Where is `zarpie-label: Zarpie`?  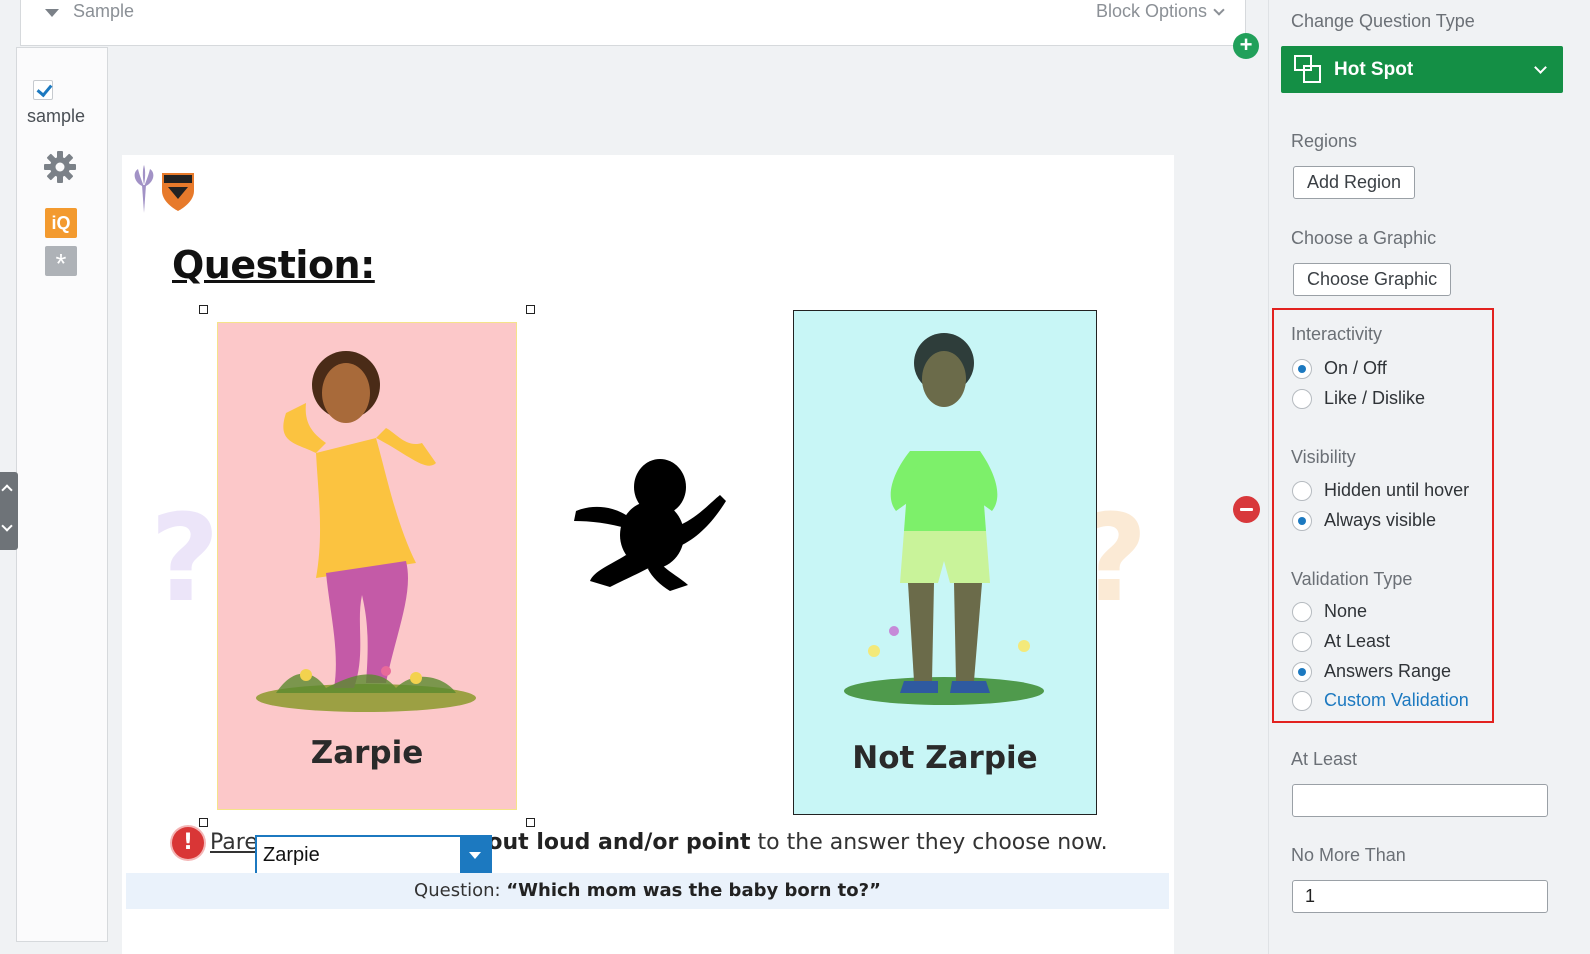 zarpie-label: Zarpie is located at coordinates (367, 753).